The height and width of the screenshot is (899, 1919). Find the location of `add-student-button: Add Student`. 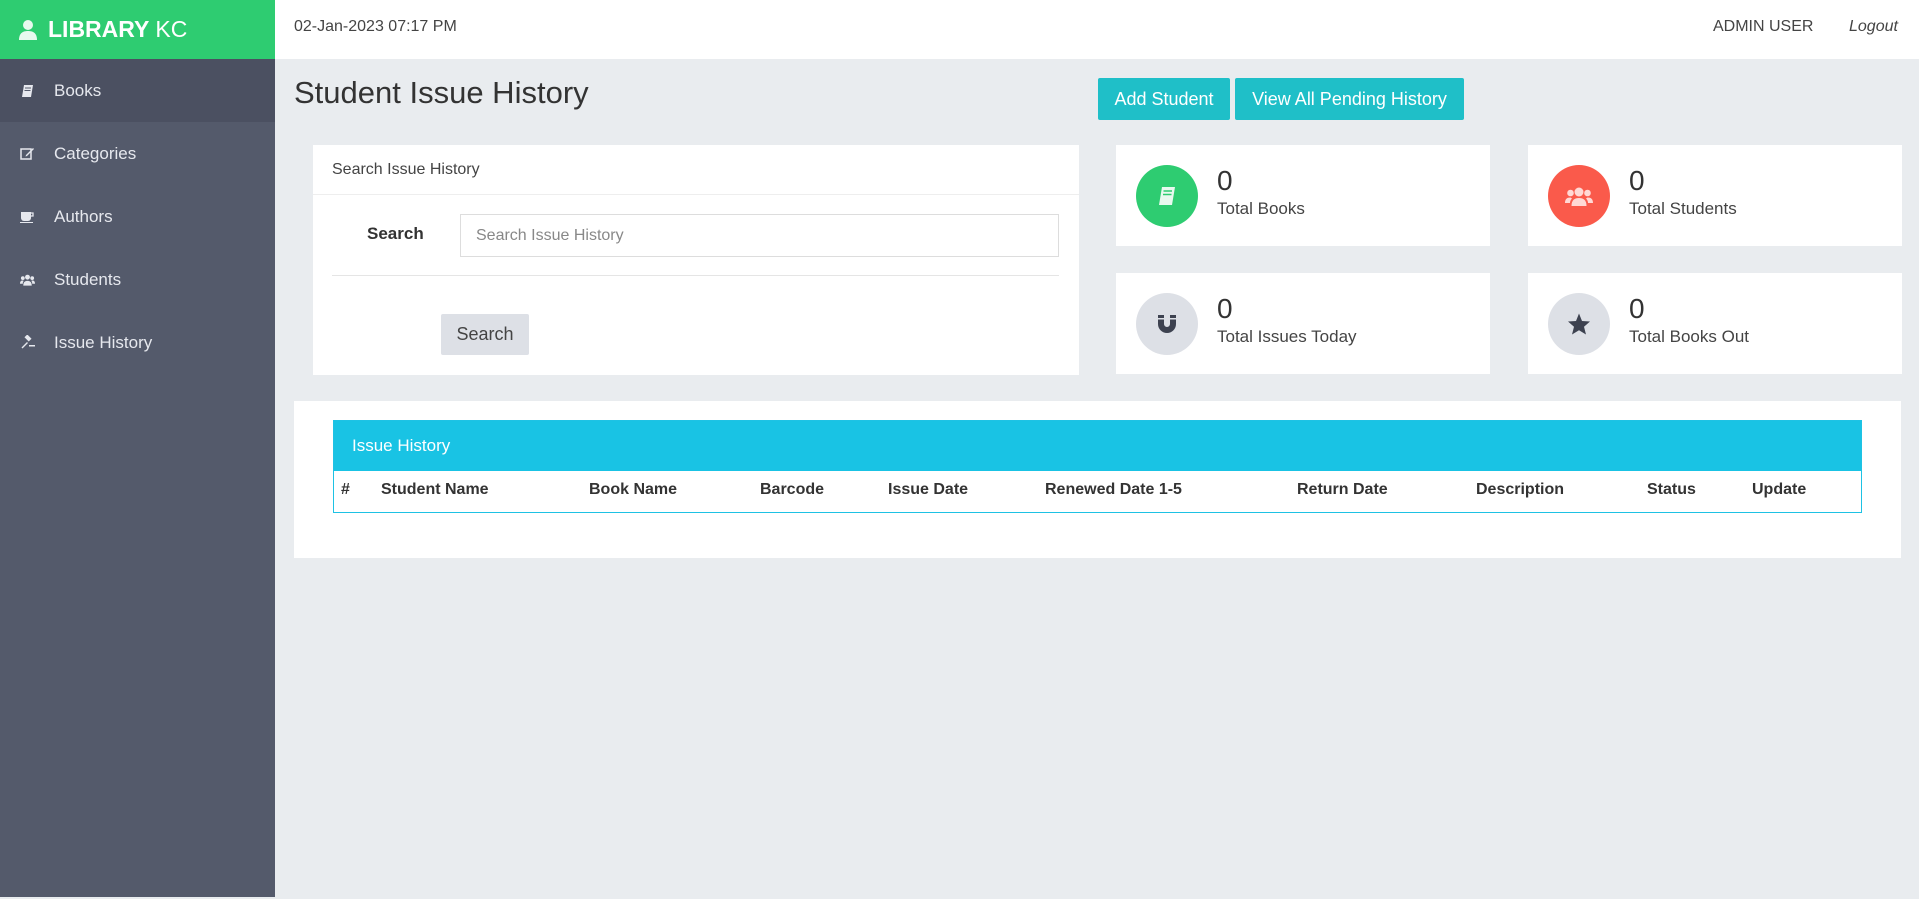

add-student-button: Add Student is located at coordinates (1164, 99).